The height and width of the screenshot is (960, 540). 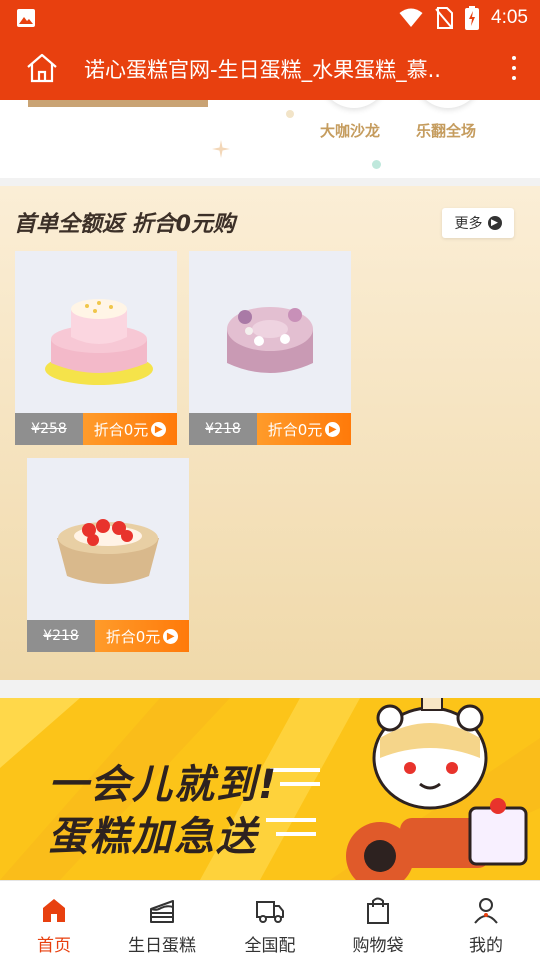 What do you see at coordinates (162, 946) in the screenshot?
I see `tab-label: 生日蛋糕` at bounding box center [162, 946].